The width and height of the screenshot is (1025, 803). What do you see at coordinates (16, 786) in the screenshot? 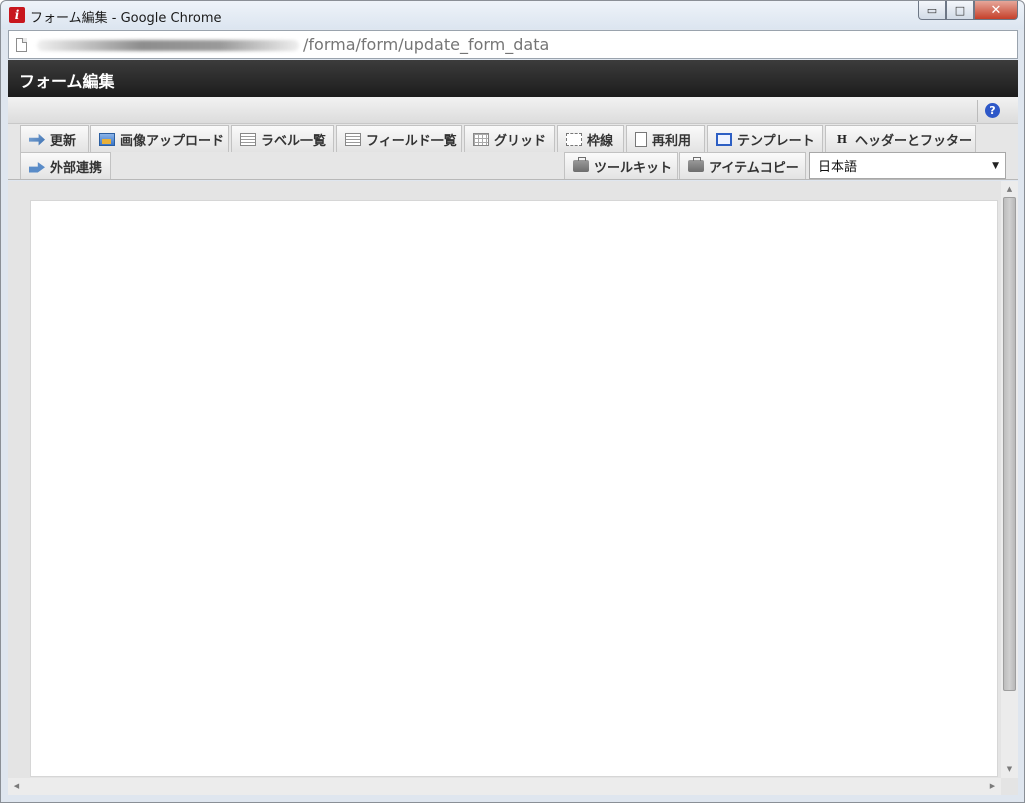
I see `scroll-left-icon: ◀` at bounding box center [16, 786].